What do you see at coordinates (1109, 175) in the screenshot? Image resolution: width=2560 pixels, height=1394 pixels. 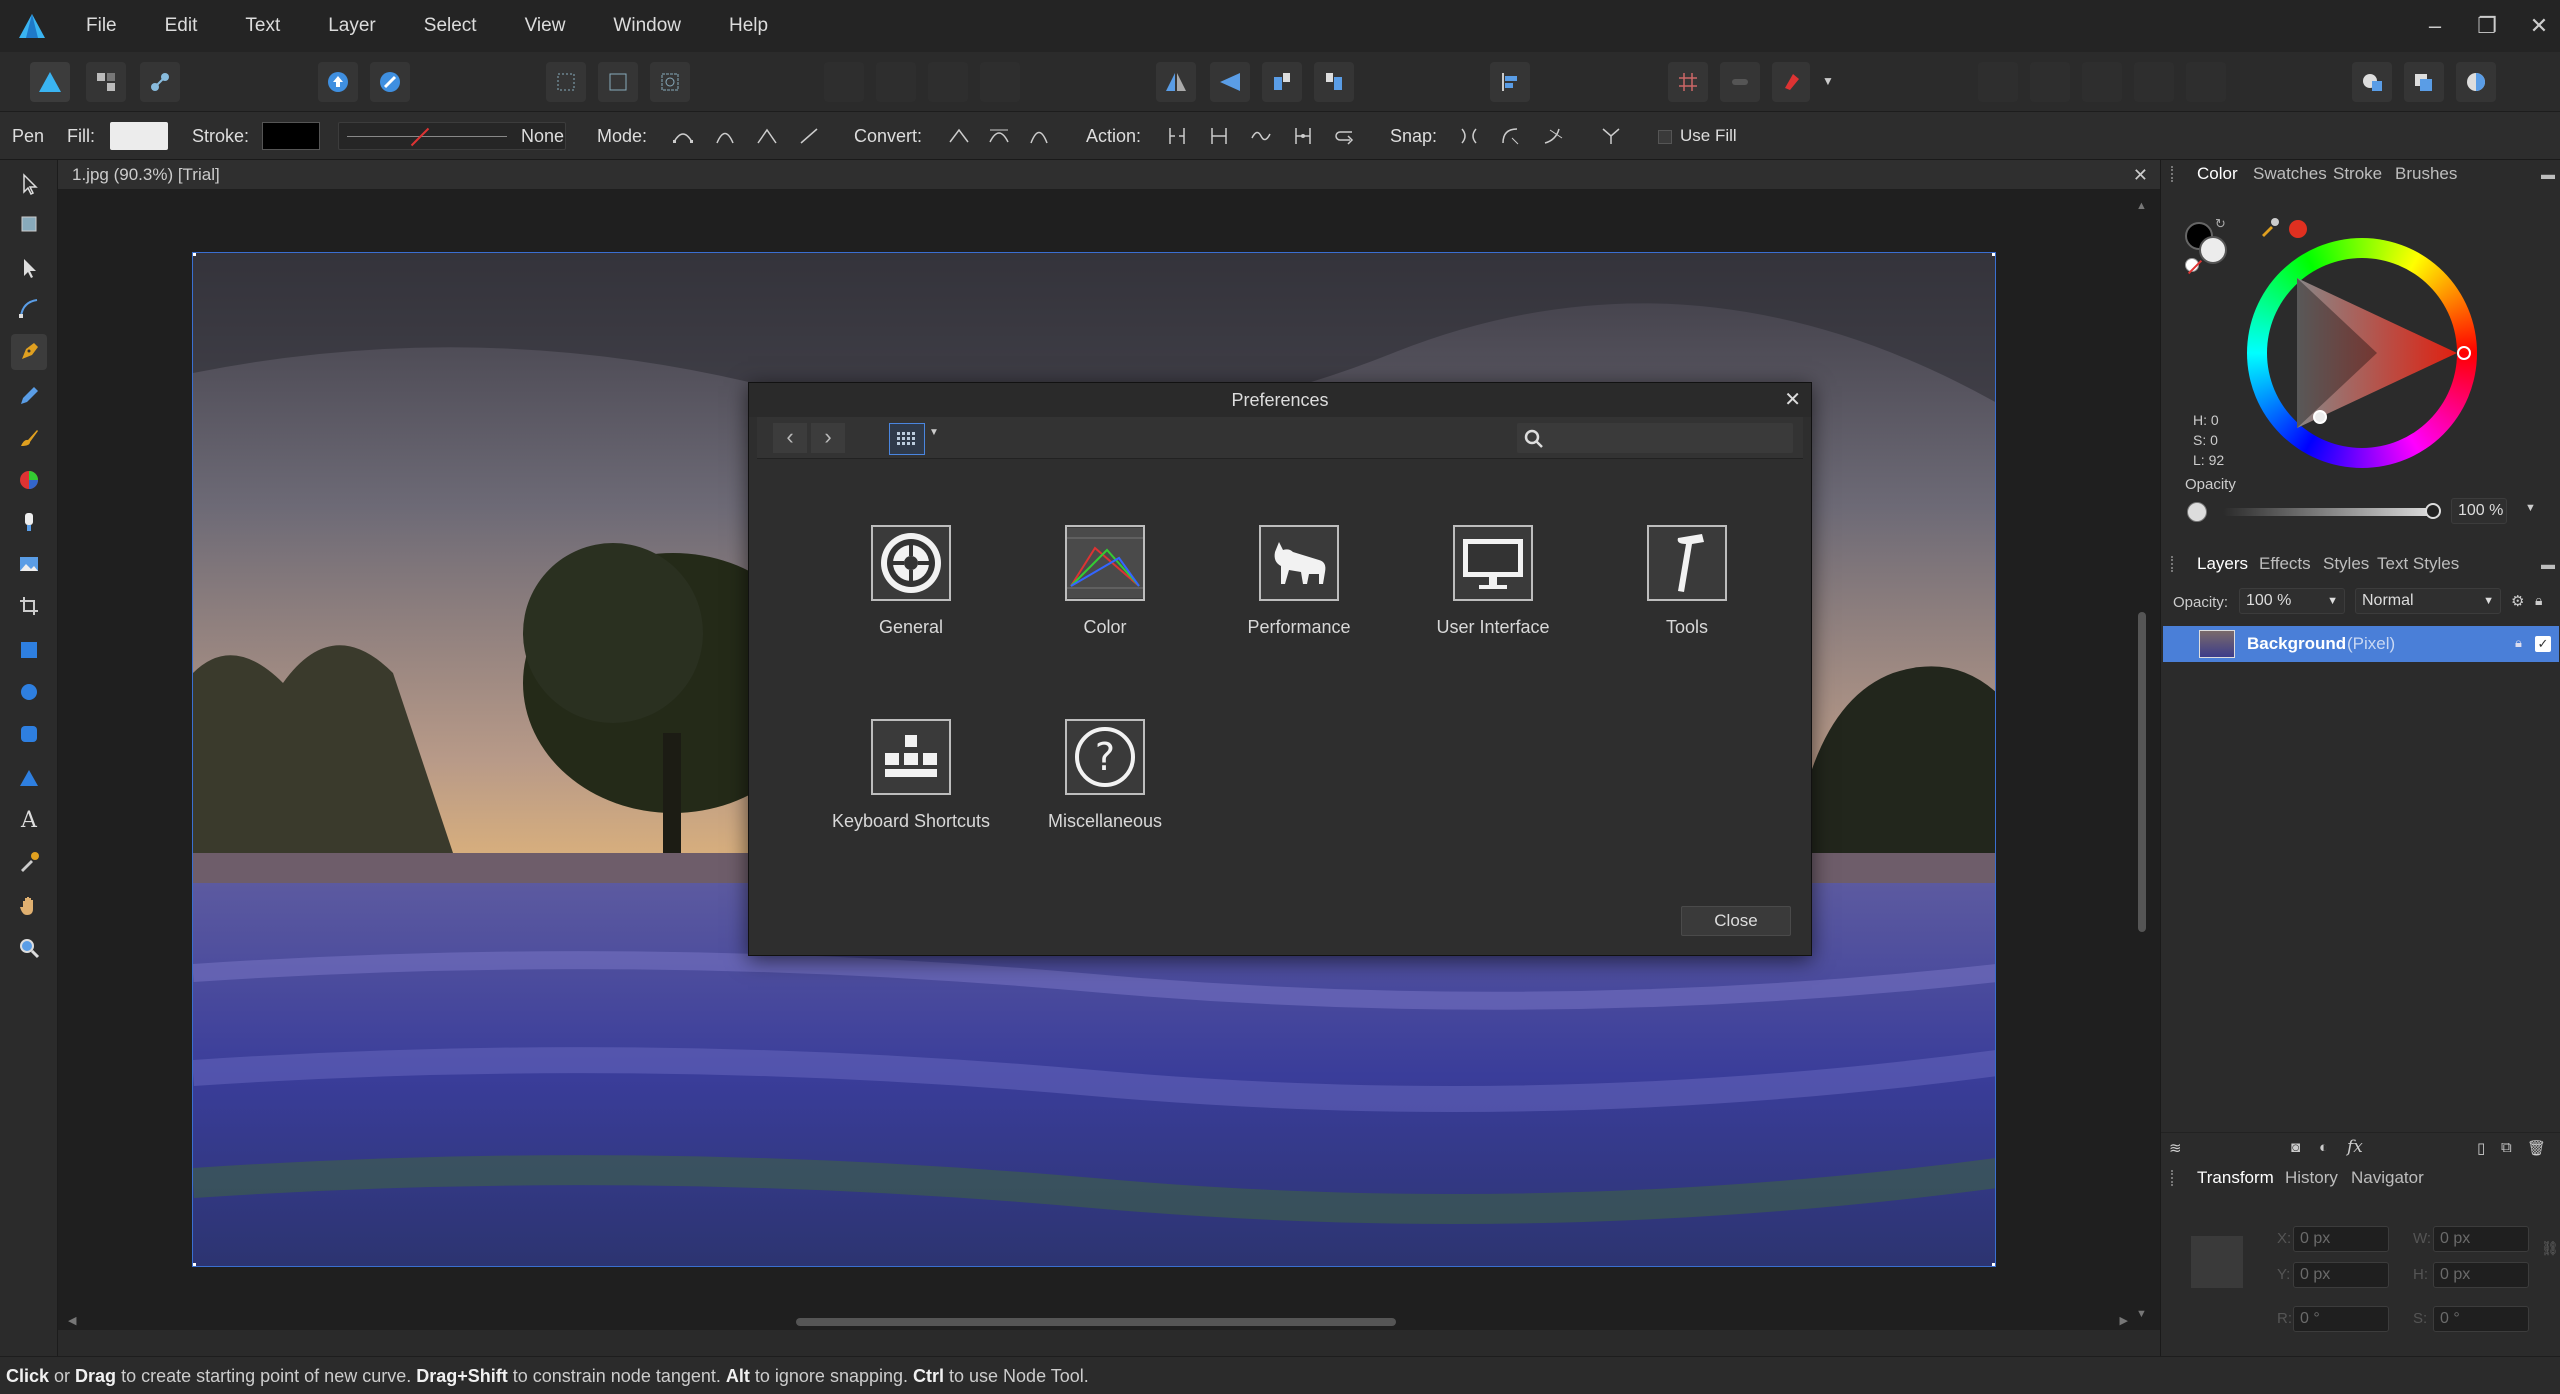 I see `document-tab: 1.jpg (90.3%) [Trial] ✕` at bounding box center [1109, 175].